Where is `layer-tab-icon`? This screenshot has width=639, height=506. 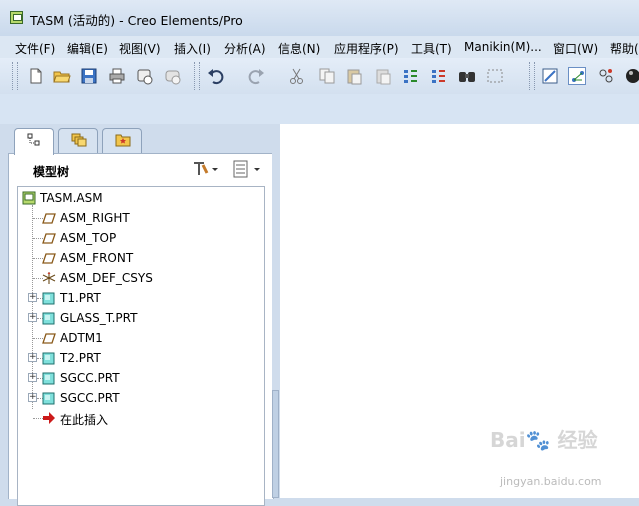 layer-tab-icon is located at coordinates (79, 141).